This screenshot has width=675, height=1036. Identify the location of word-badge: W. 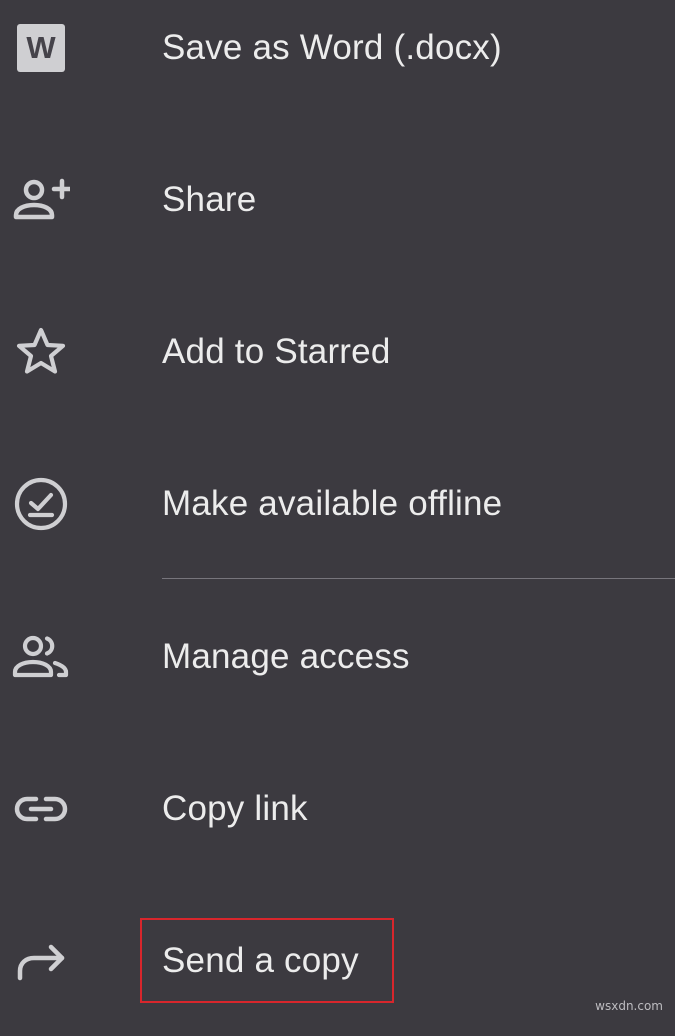
(41, 48).